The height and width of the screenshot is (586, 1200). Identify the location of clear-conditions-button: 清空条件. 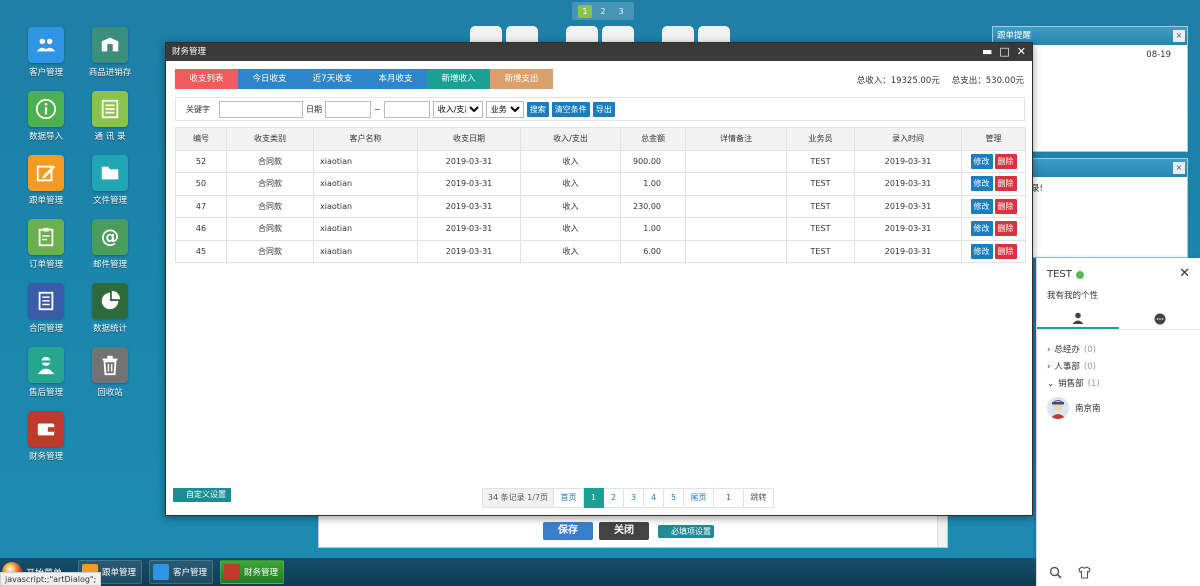
(570, 109).